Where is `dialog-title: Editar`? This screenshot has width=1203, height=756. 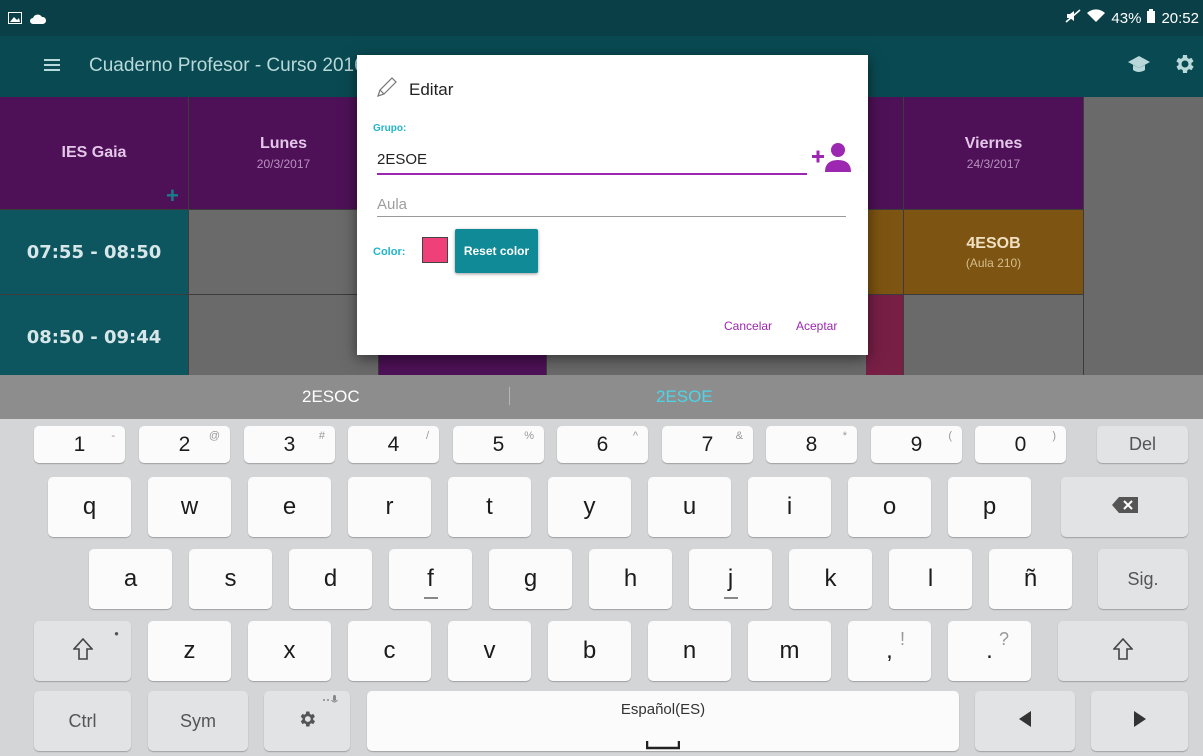 dialog-title: Editar is located at coordinates (414, 89).